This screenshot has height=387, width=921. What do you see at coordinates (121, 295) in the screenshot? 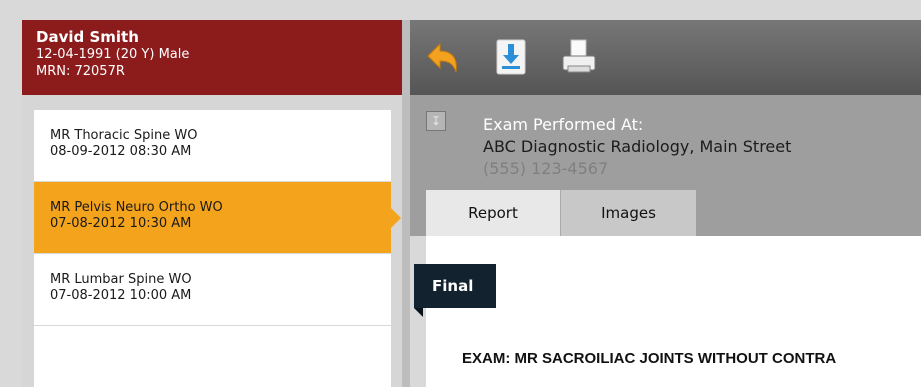
I see `exam-datetime: 07-08-2012 10:00 AM` at bounding box center [121, 295].